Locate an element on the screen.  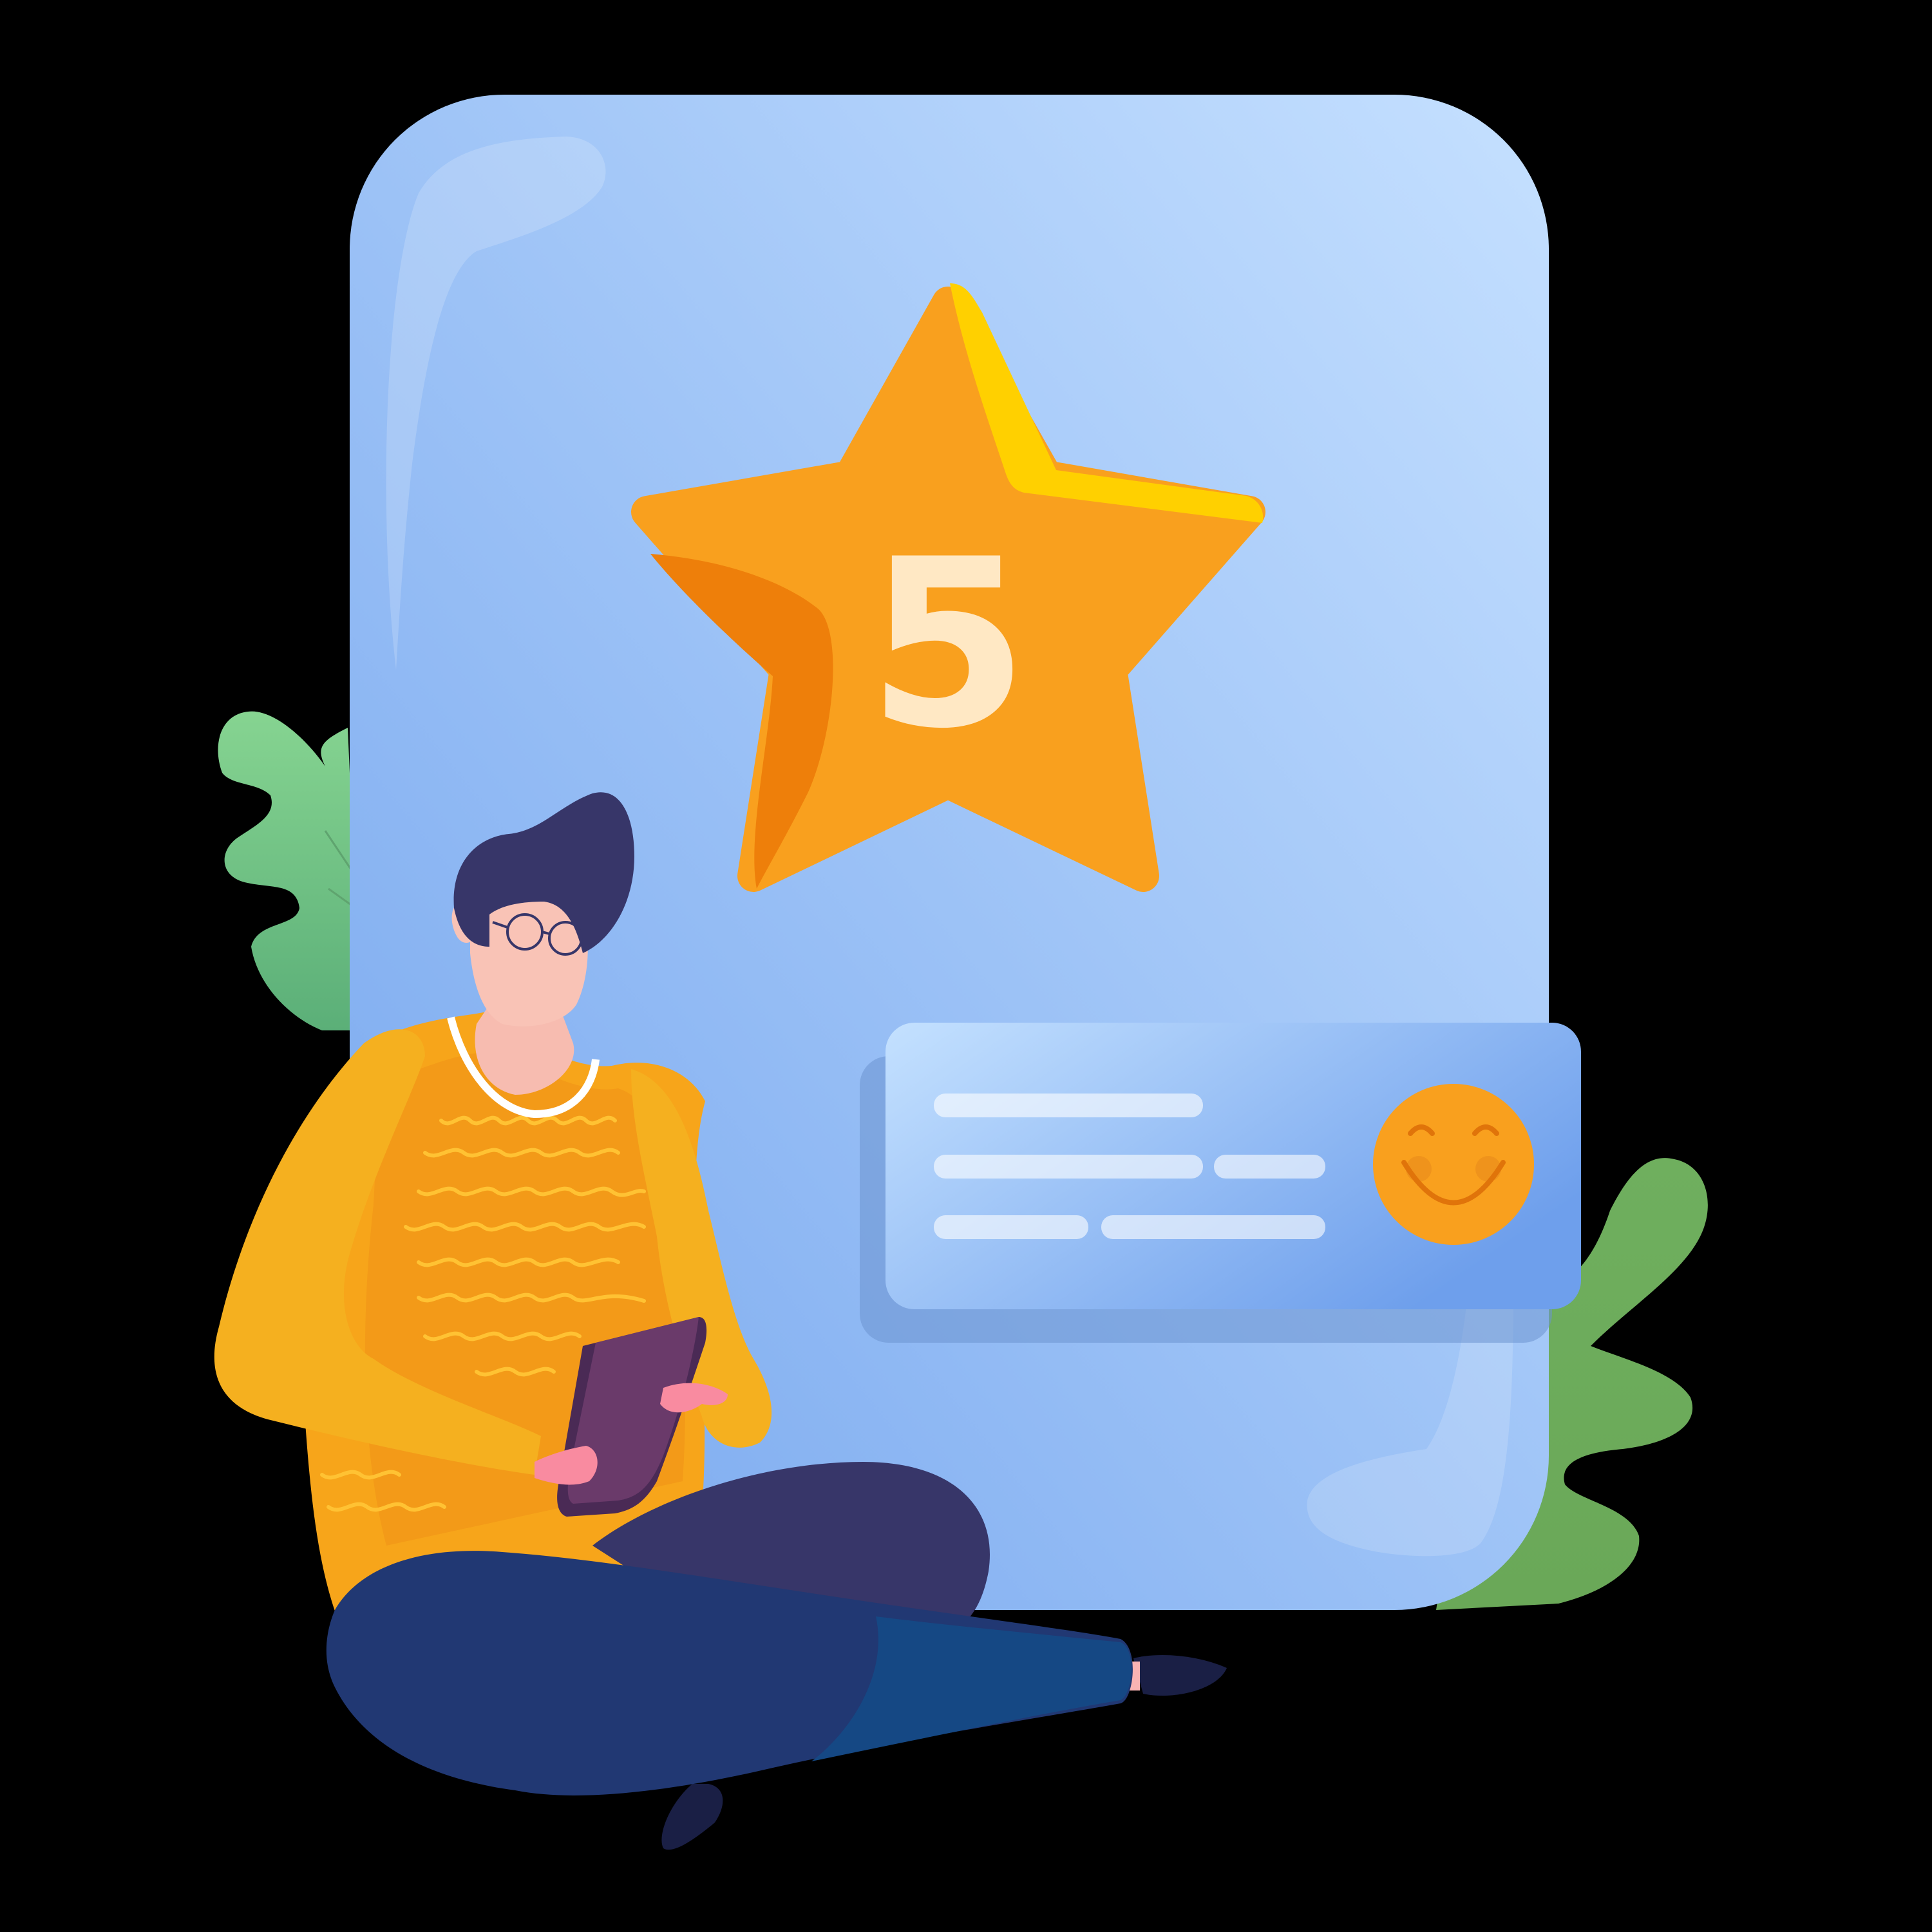
smiley-face-icon is located at coordinates (1453, 1164).